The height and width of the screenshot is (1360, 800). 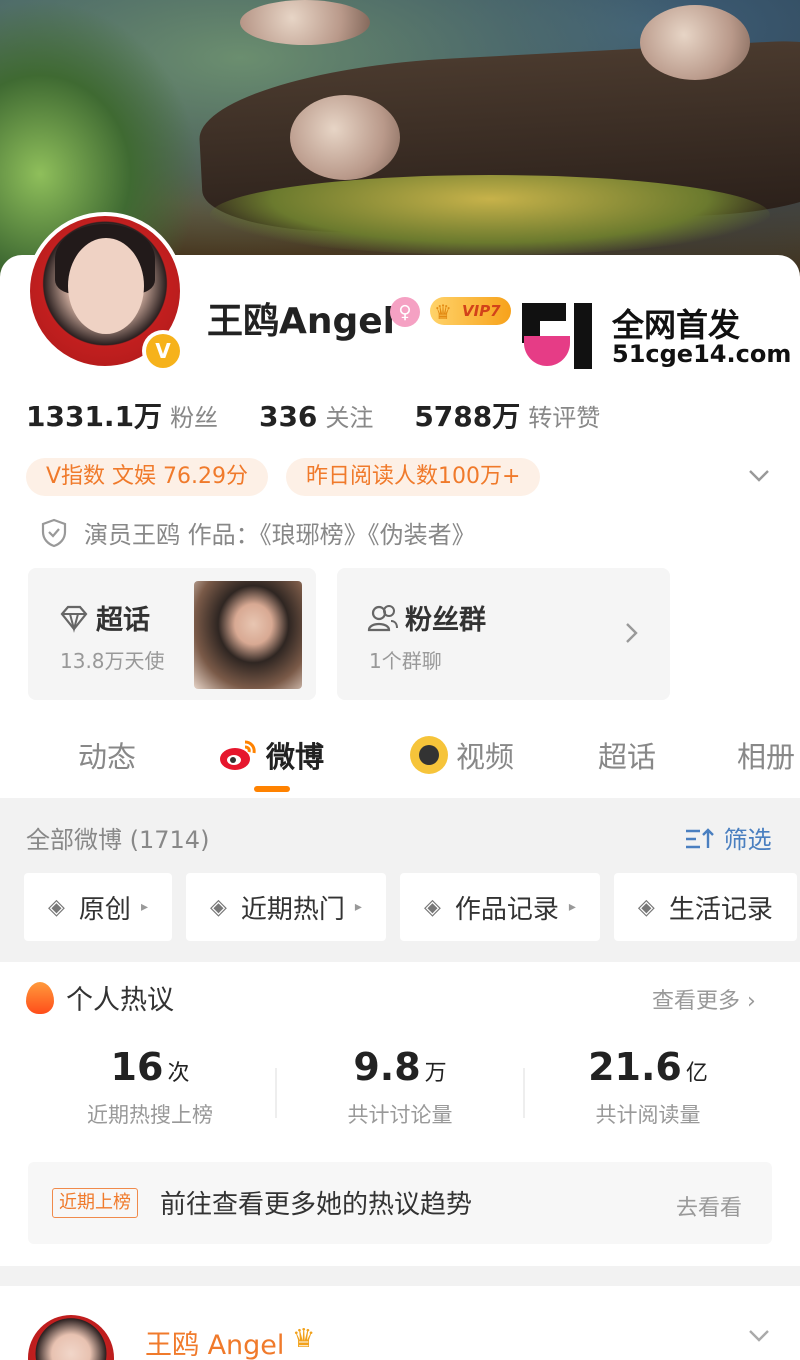 What do you see at coordinates (238, 755) in the screenshot?
I see `weibo-icon` at bounding box center [238, 755].